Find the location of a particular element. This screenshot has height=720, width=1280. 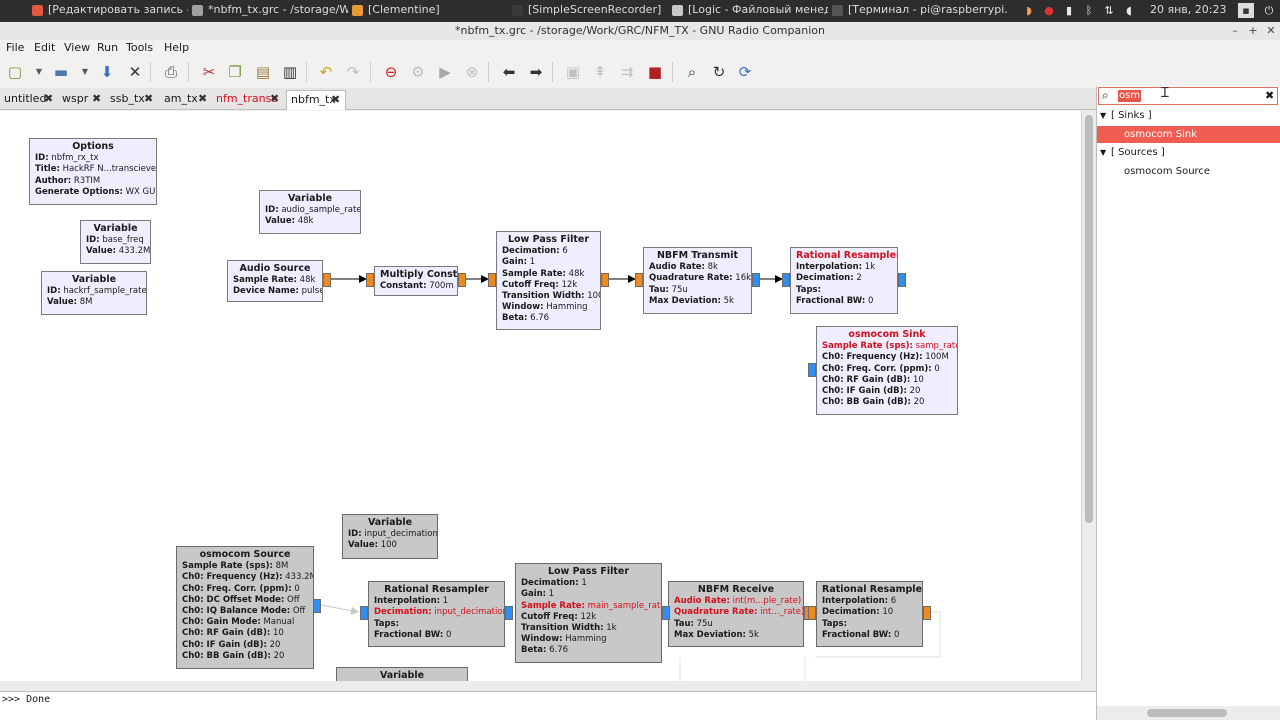

tree-item-osmocom-sink: osmocom Sink is located at coordinates (1188, 134).